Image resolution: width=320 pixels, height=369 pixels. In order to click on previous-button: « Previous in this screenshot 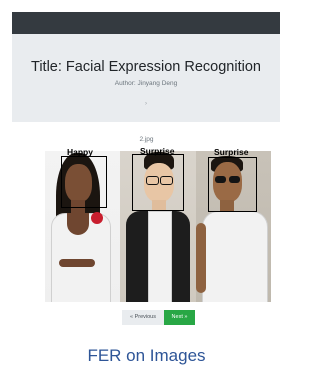, I will do `click(143, 317)`.